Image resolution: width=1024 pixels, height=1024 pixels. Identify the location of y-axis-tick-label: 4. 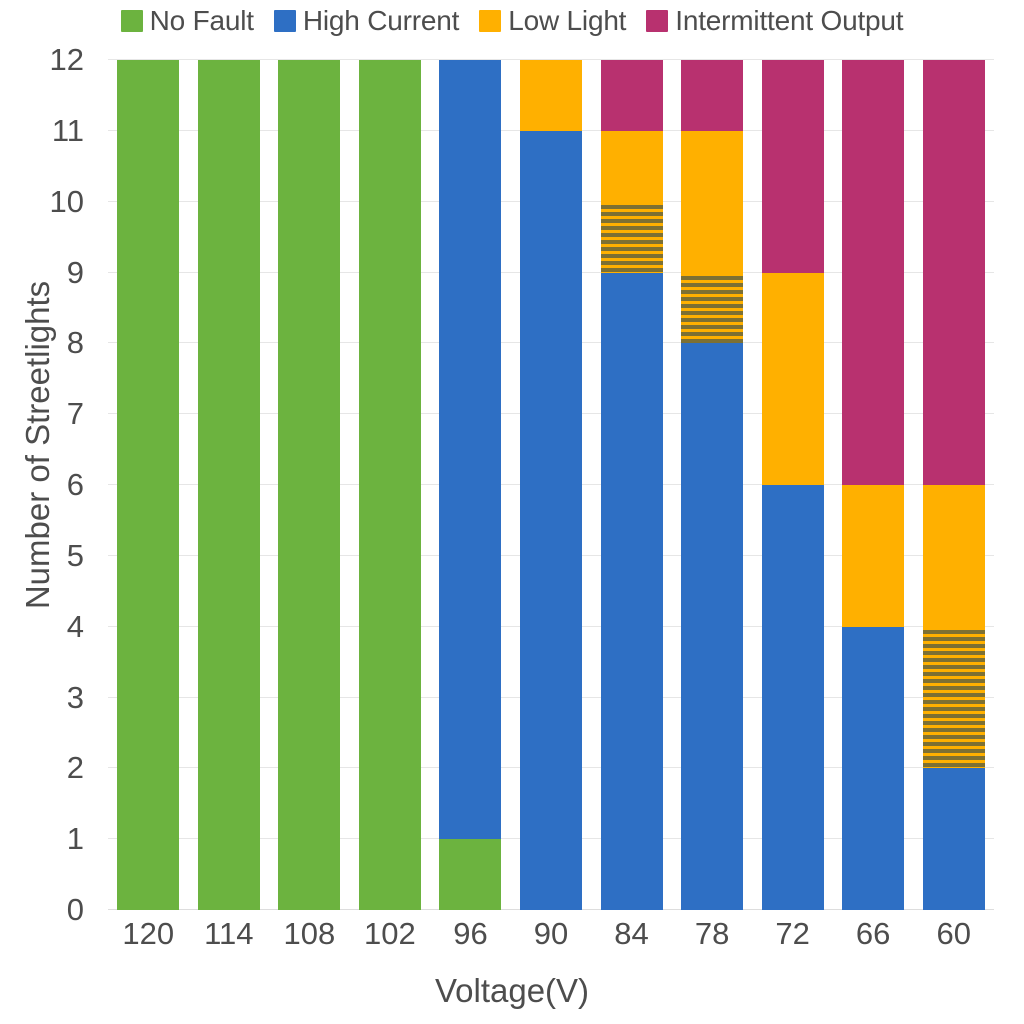
(75, 626).